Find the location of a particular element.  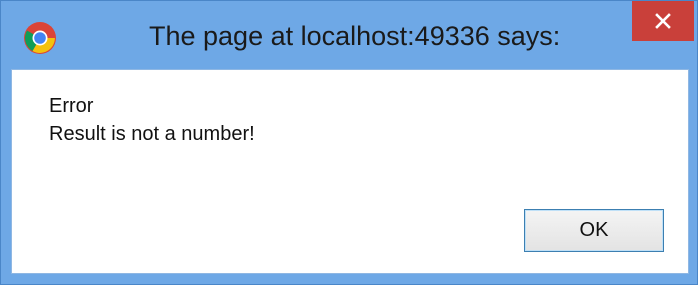

close-icon is located at coordinates (663, 21).